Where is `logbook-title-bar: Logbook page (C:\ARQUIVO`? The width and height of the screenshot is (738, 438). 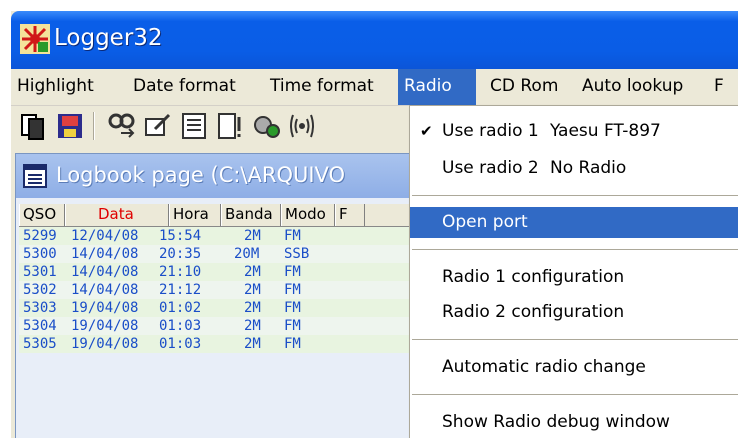 logbook-title-bar: Logbook page (C:\ARQUIVO is located at coordinates (216, 176).